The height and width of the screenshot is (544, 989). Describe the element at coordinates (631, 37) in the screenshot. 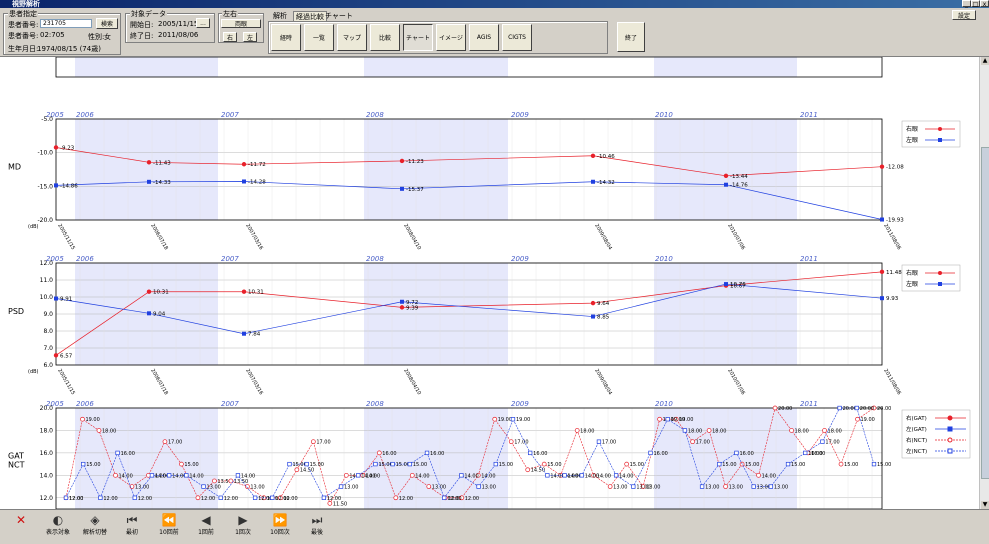

I see `exit-button: 終了` at that location.